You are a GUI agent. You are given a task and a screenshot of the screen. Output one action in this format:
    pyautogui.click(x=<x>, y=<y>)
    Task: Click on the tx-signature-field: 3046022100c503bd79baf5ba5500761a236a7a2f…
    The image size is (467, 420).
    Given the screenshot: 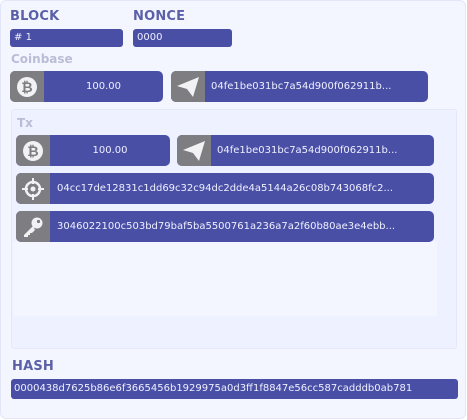 What is the action you would take?
    pyautogui.click(x=225, y=226)
    